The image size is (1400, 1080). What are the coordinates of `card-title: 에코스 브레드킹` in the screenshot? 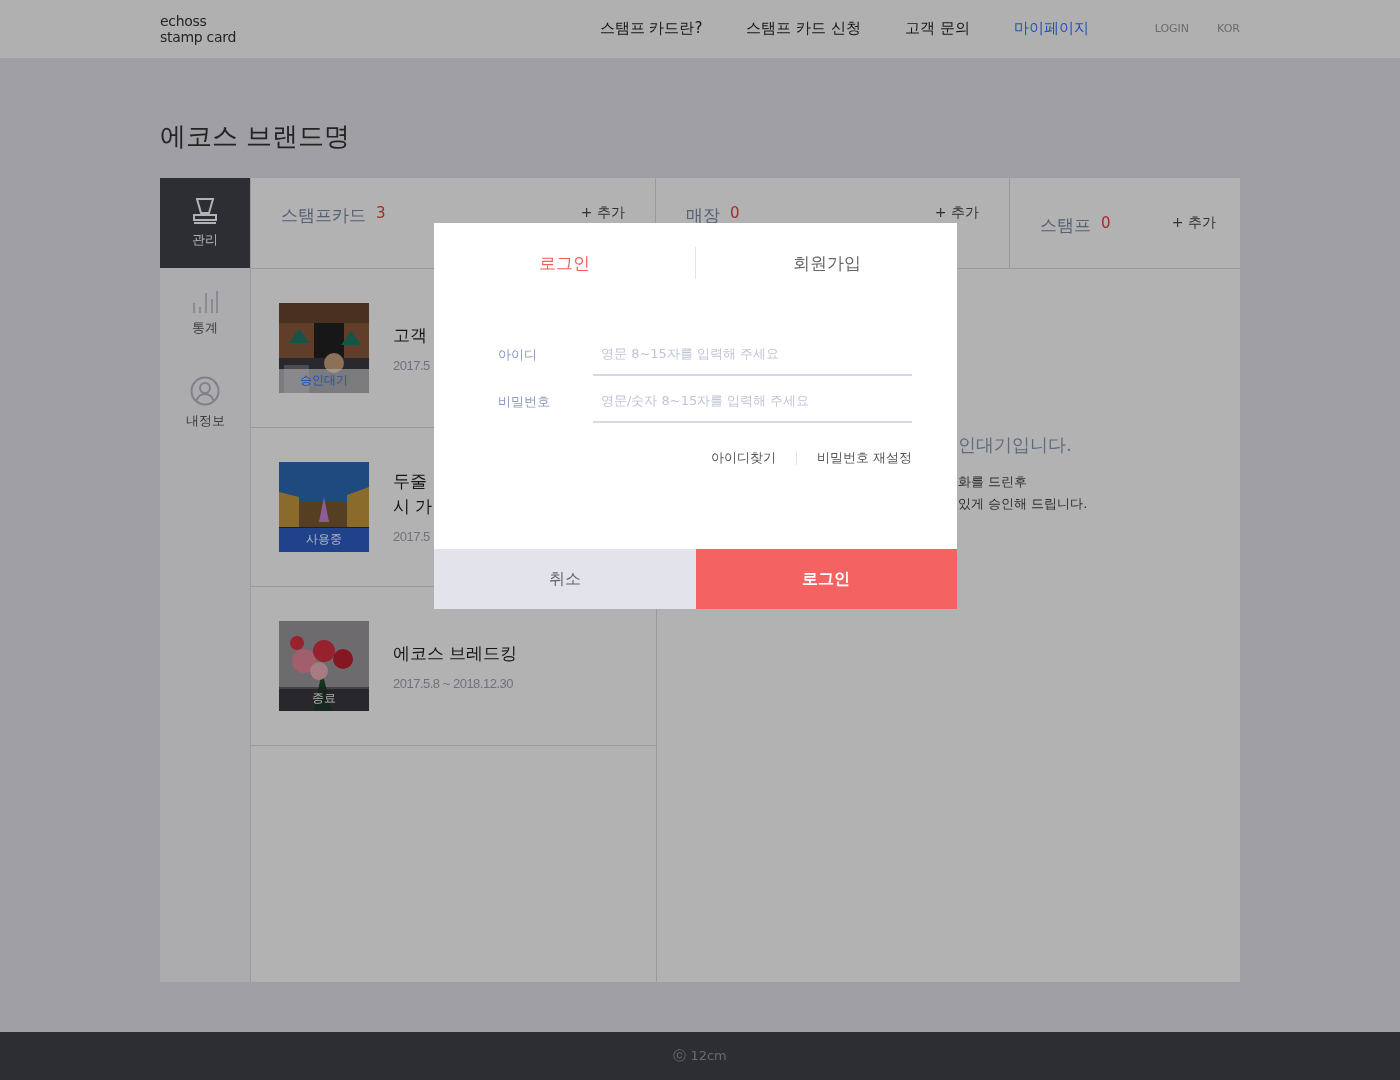 It's located at (455, 653).